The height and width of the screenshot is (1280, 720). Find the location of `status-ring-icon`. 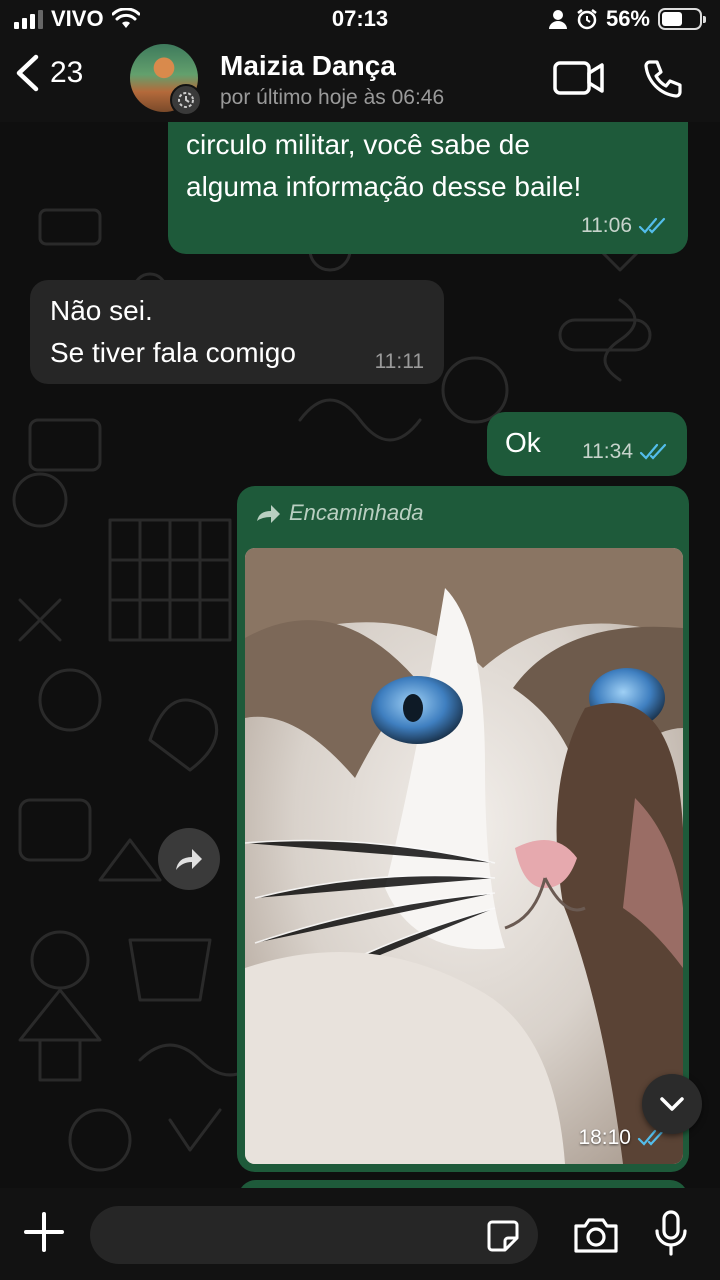

status-ring-icon is located at coordinates (186, 100).